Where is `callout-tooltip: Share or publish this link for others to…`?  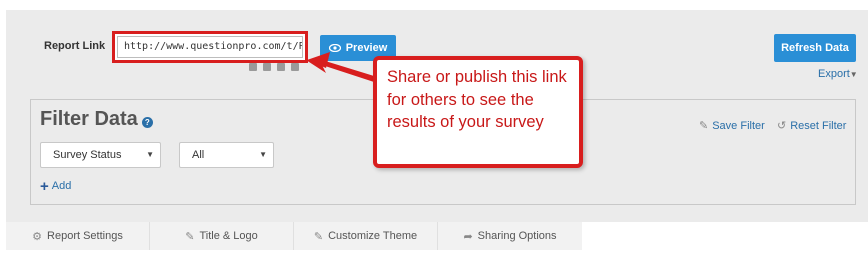
callout-tooltip: Share or publish this link for others to… is located at coordinates (478, 112).